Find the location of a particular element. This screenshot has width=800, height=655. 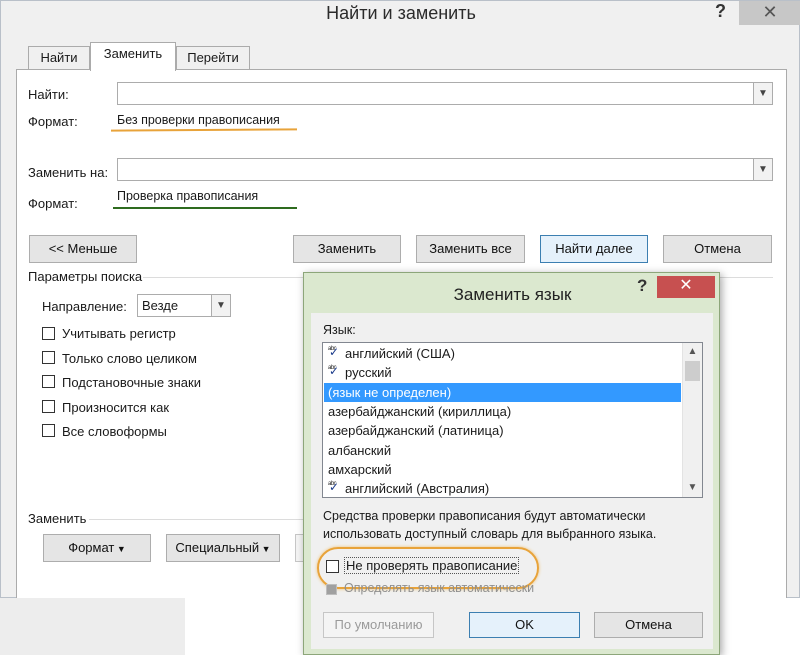

tab-replace: Заменить is located at coordinates (133, 56).